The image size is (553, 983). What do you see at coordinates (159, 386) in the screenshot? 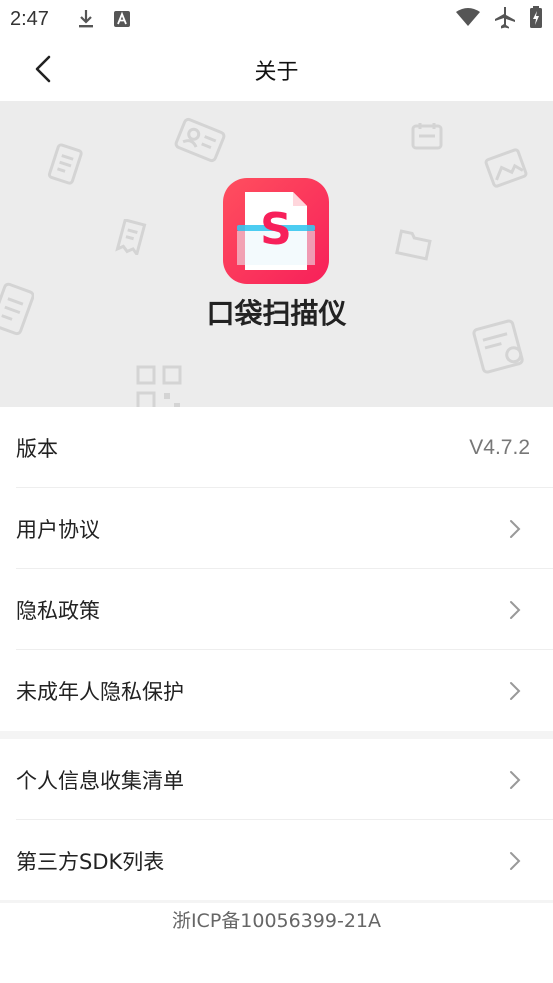
I see `qr-code-icon` at bounding box center [159, 386].